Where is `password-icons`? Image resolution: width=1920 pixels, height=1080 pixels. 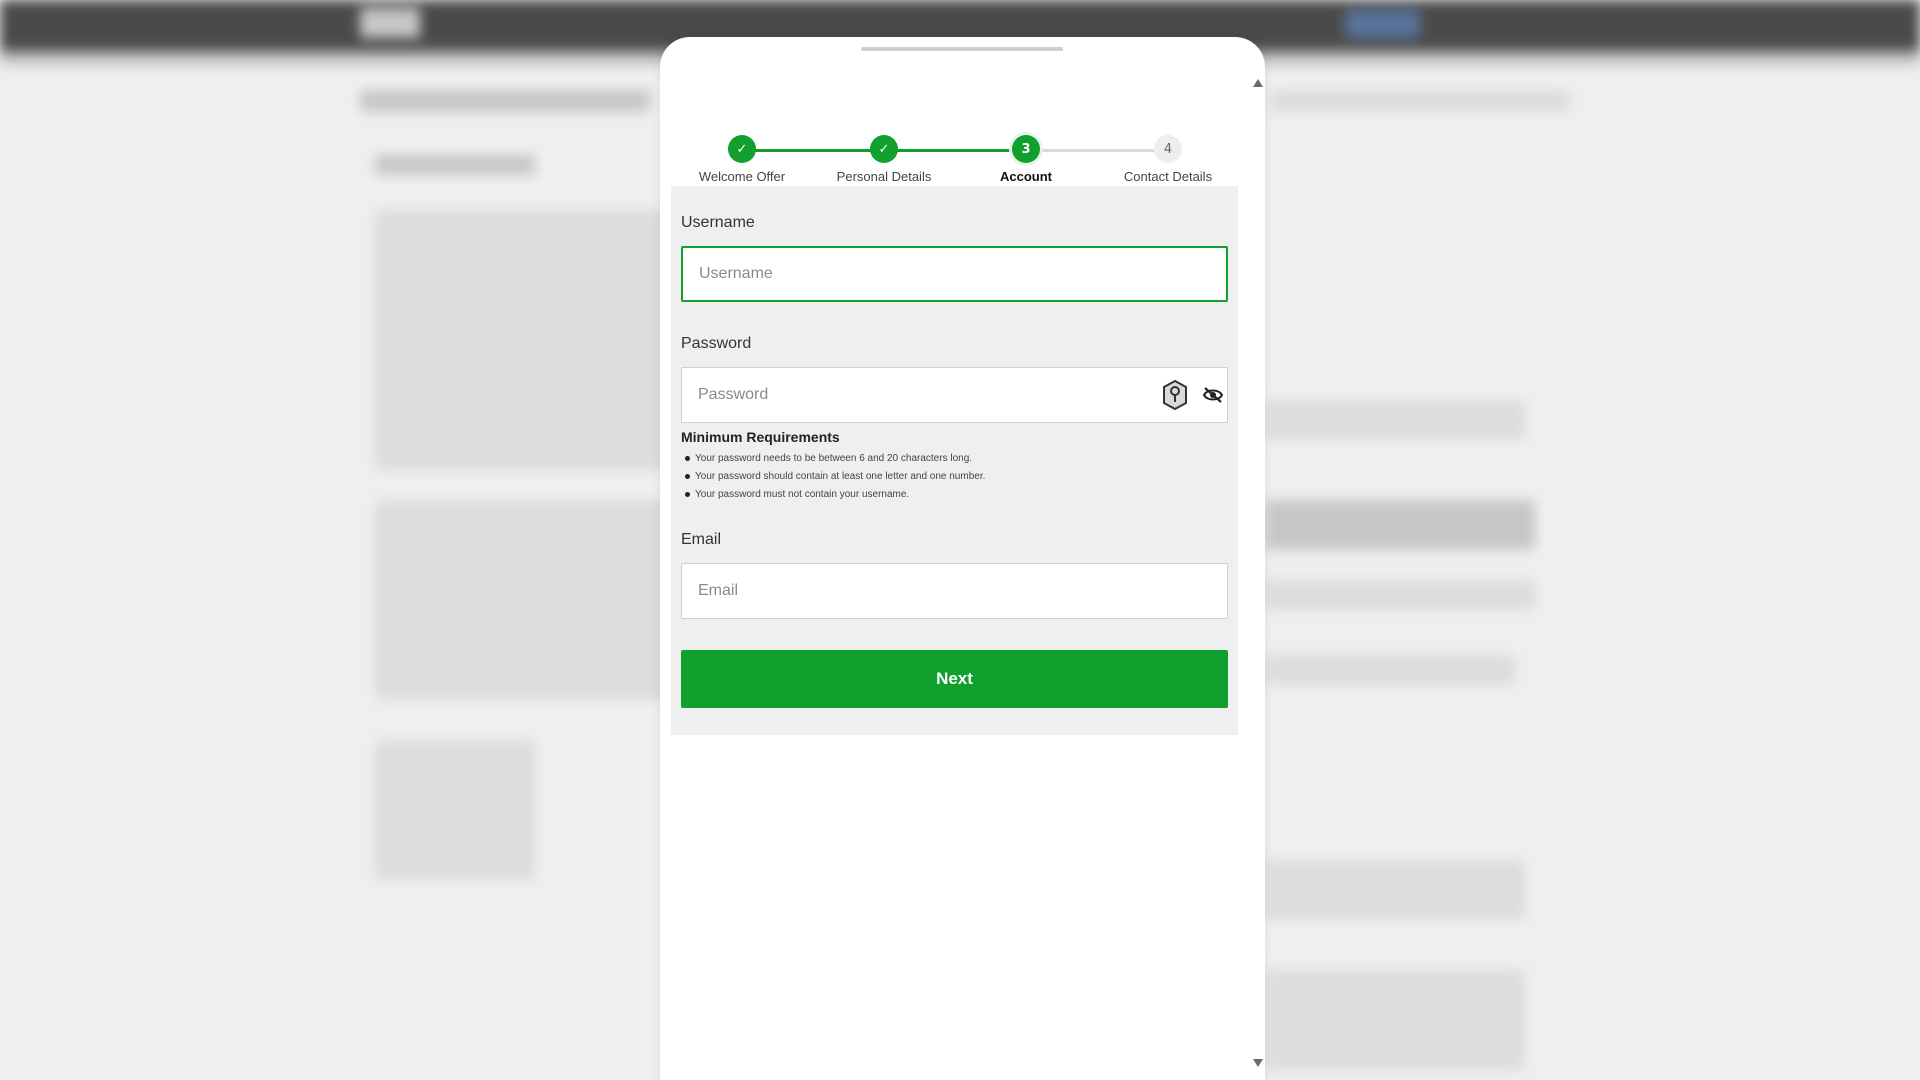
password-icons is located at coordinates (1193, 397).